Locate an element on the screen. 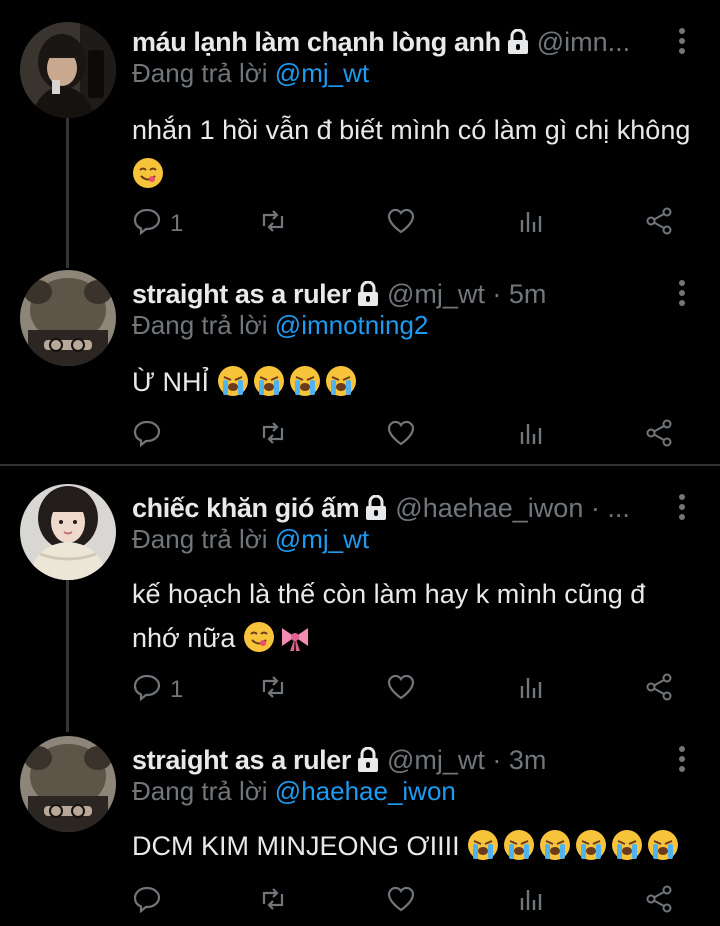 Image resolution: width=720 pixels, height=926 pixels. replying-to: Đang trả lời @haehae_iwon is located at coordinates (294, 791).